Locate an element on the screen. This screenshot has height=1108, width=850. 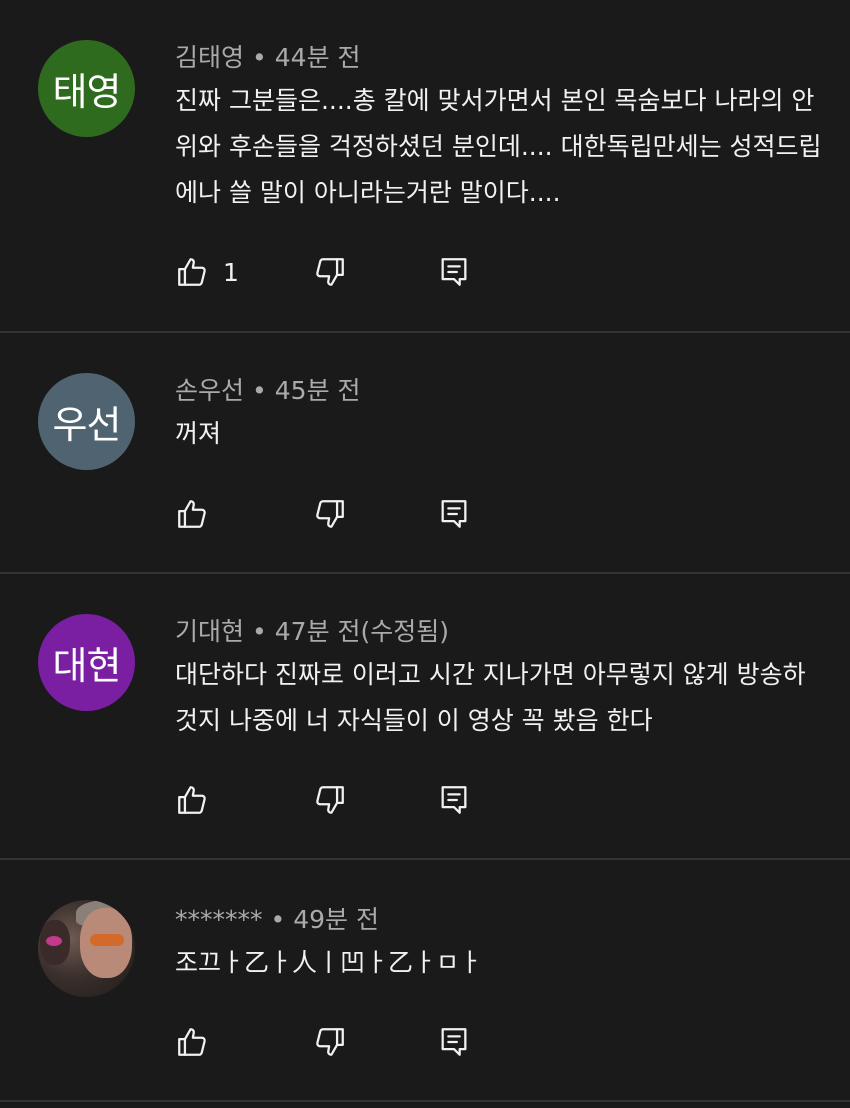
comment-text: 조끄ㅏ乙ㅏ人ㅣ凹ㅏ乙ㅏㅁㅏ is located at coordinates (329, 962).